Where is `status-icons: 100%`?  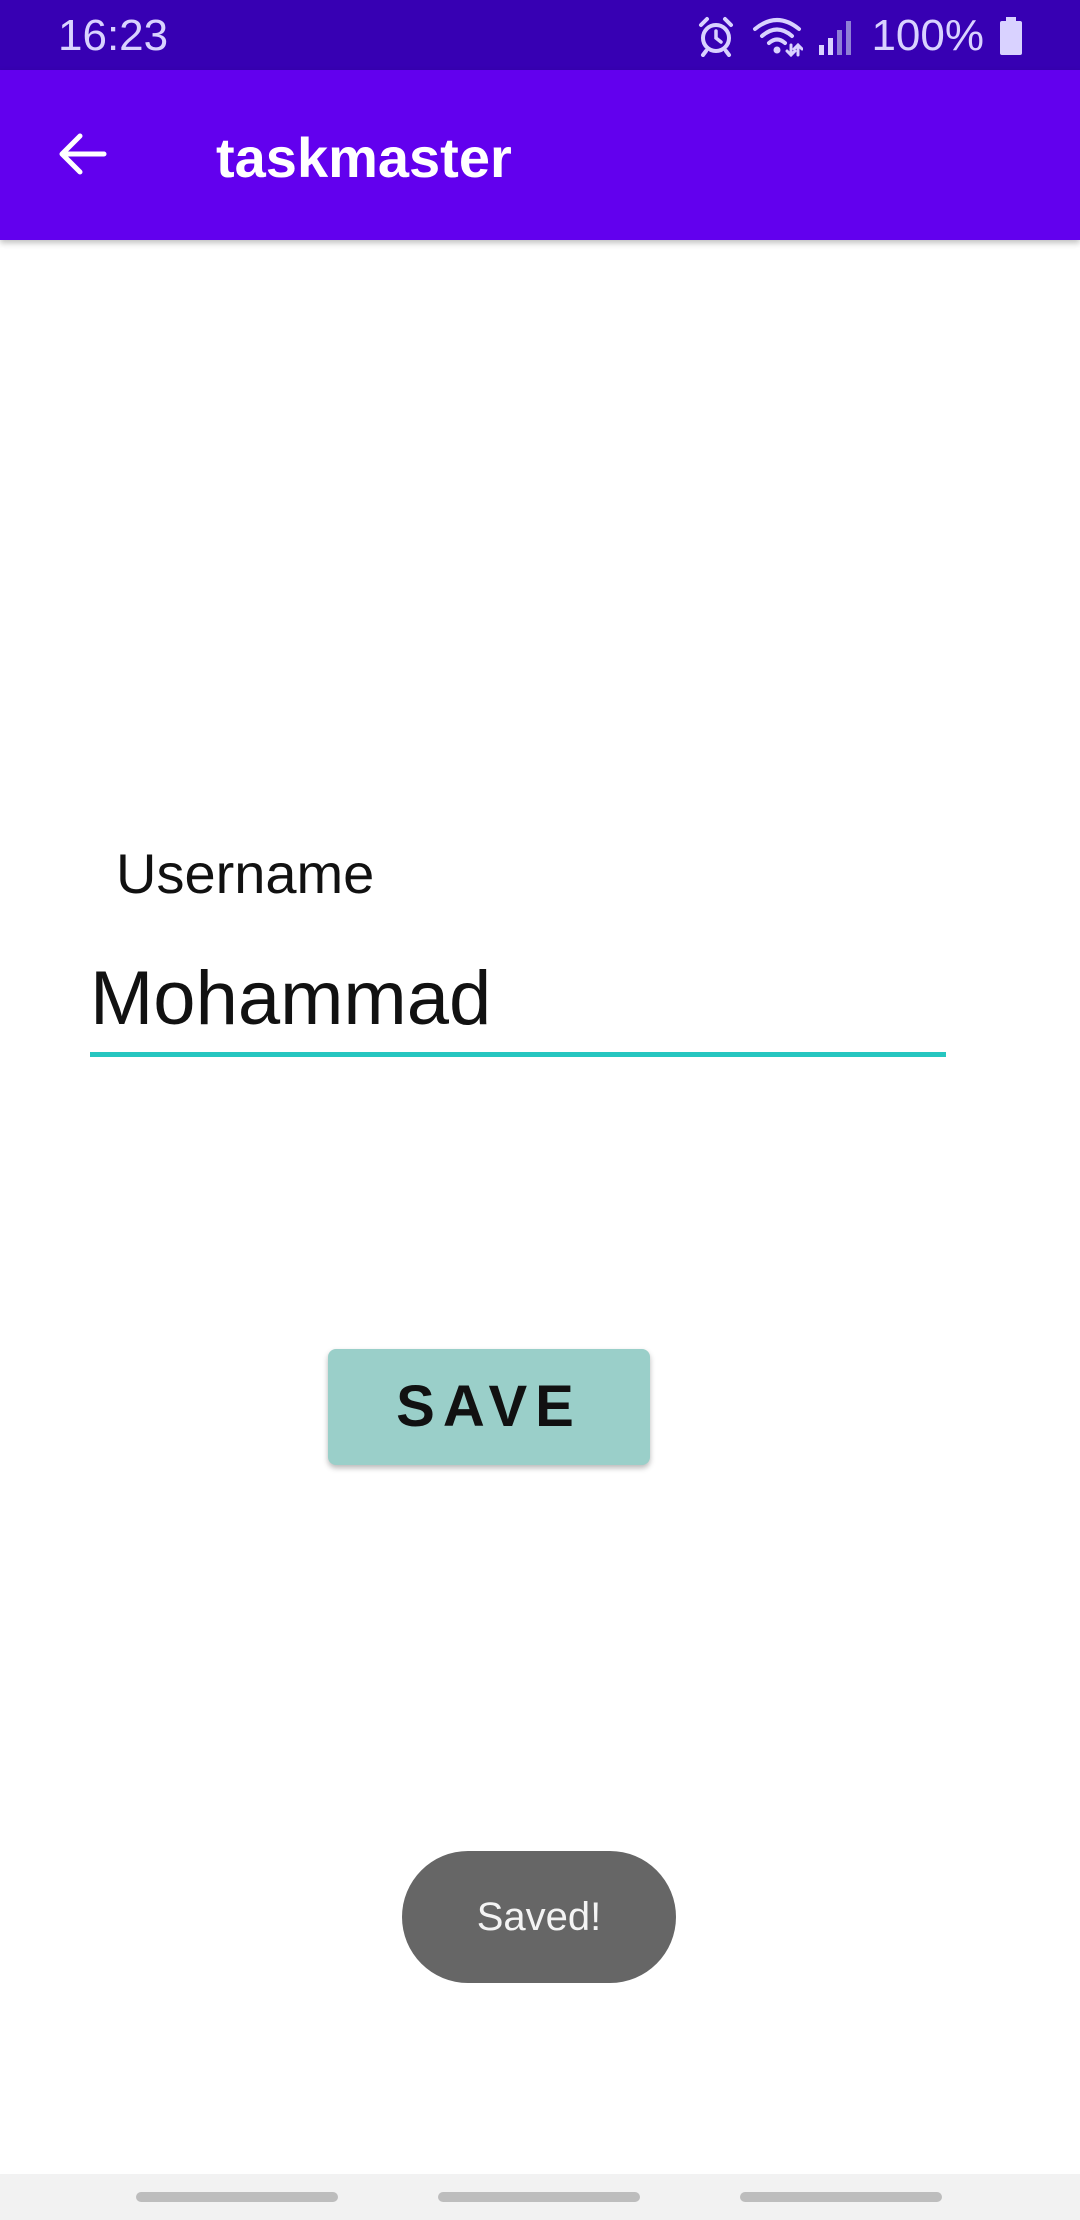
status-icons: 100% is located at coordinates (859, 36).